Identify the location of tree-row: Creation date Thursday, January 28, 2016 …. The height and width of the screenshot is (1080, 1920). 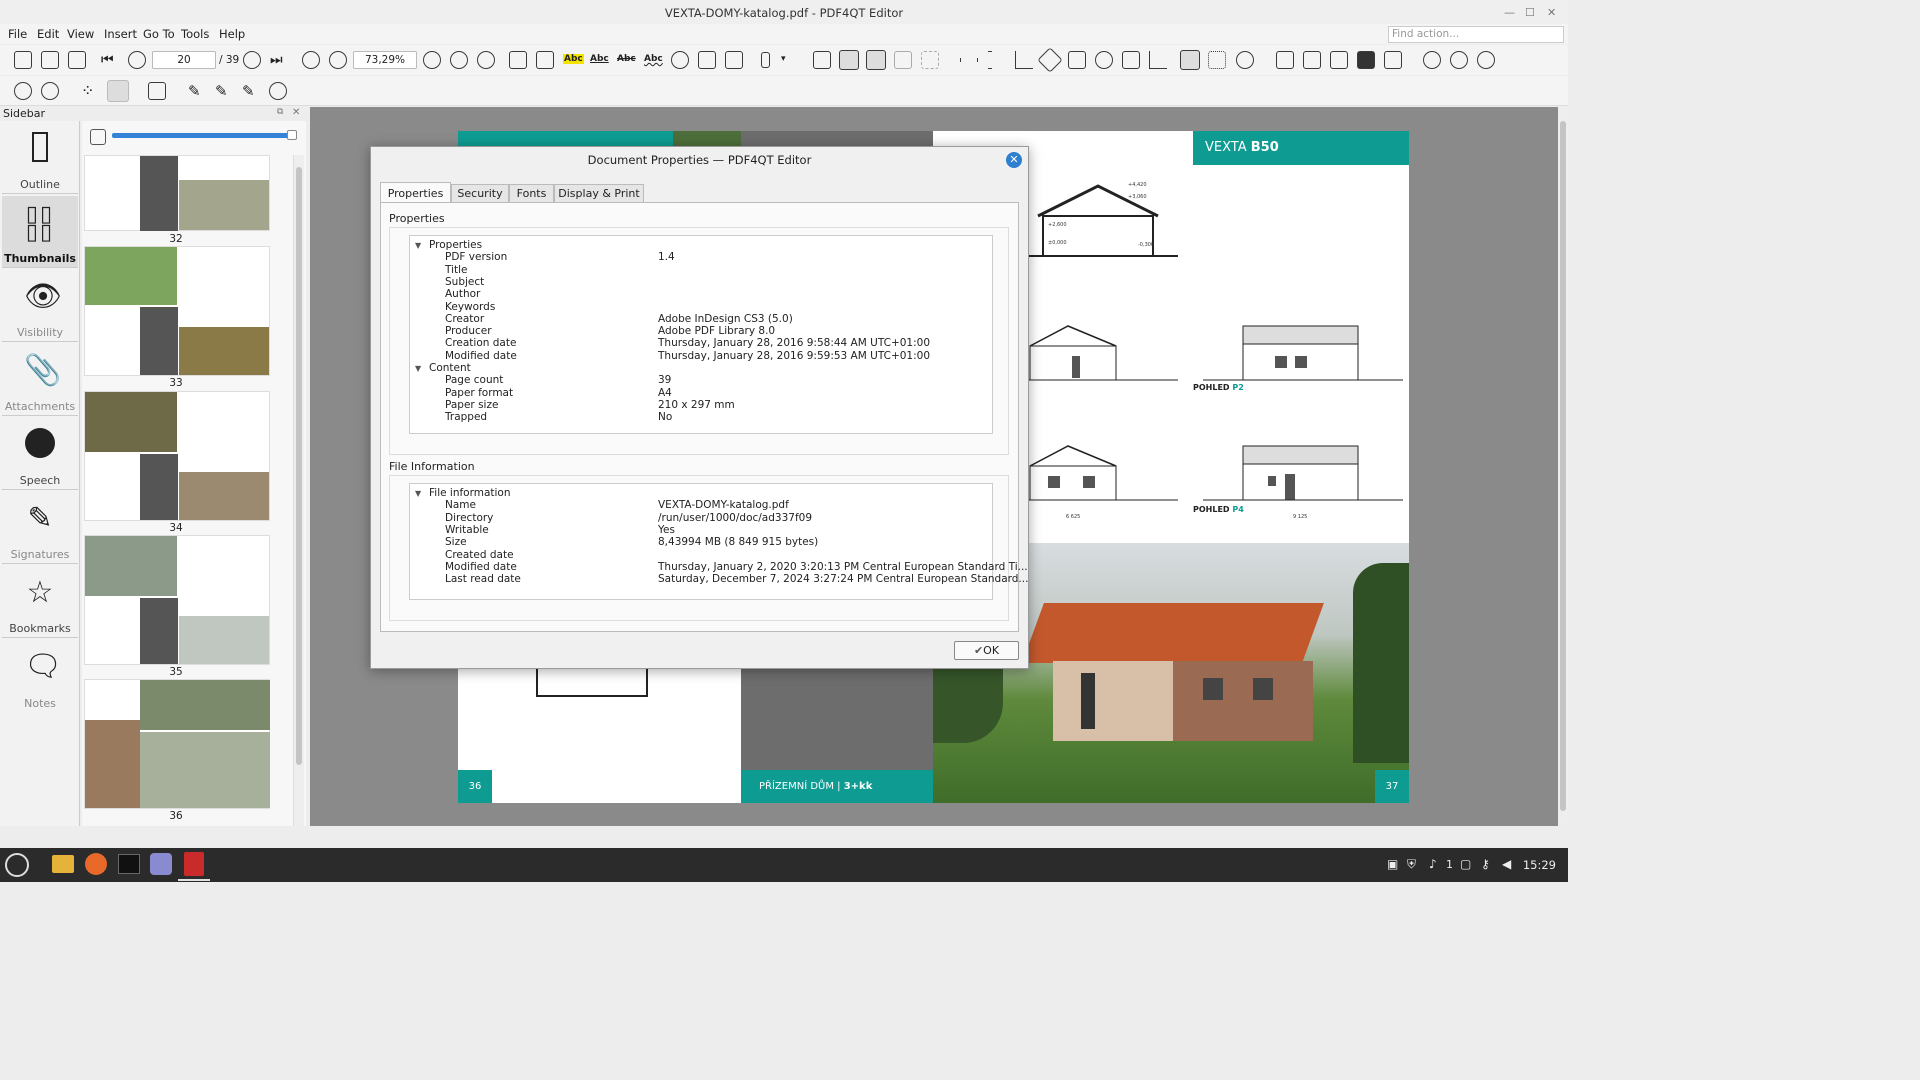
(701, 343).